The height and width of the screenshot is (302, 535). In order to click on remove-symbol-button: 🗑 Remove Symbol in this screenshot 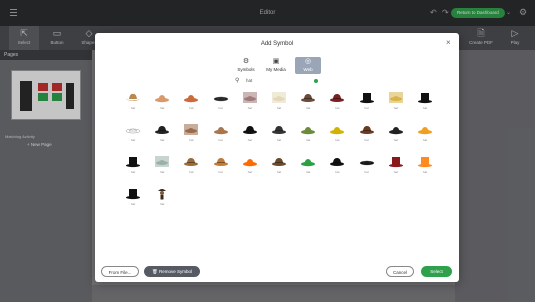, I will do `click(172, 271)`.